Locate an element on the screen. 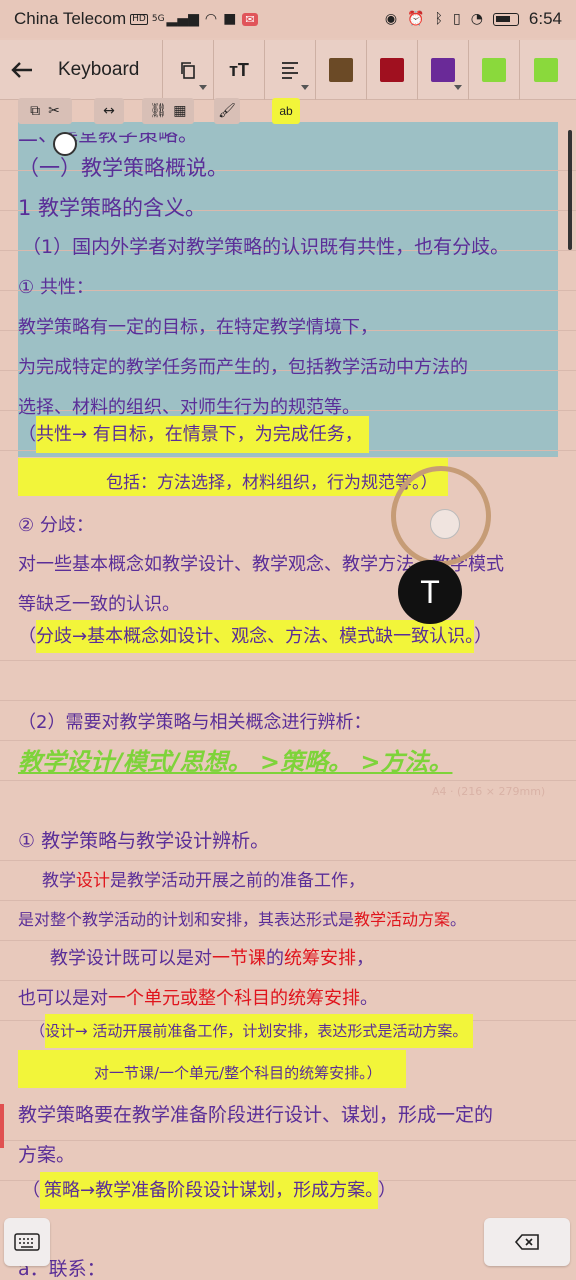  highlight-label: ab is located at coordinates (286, 111).